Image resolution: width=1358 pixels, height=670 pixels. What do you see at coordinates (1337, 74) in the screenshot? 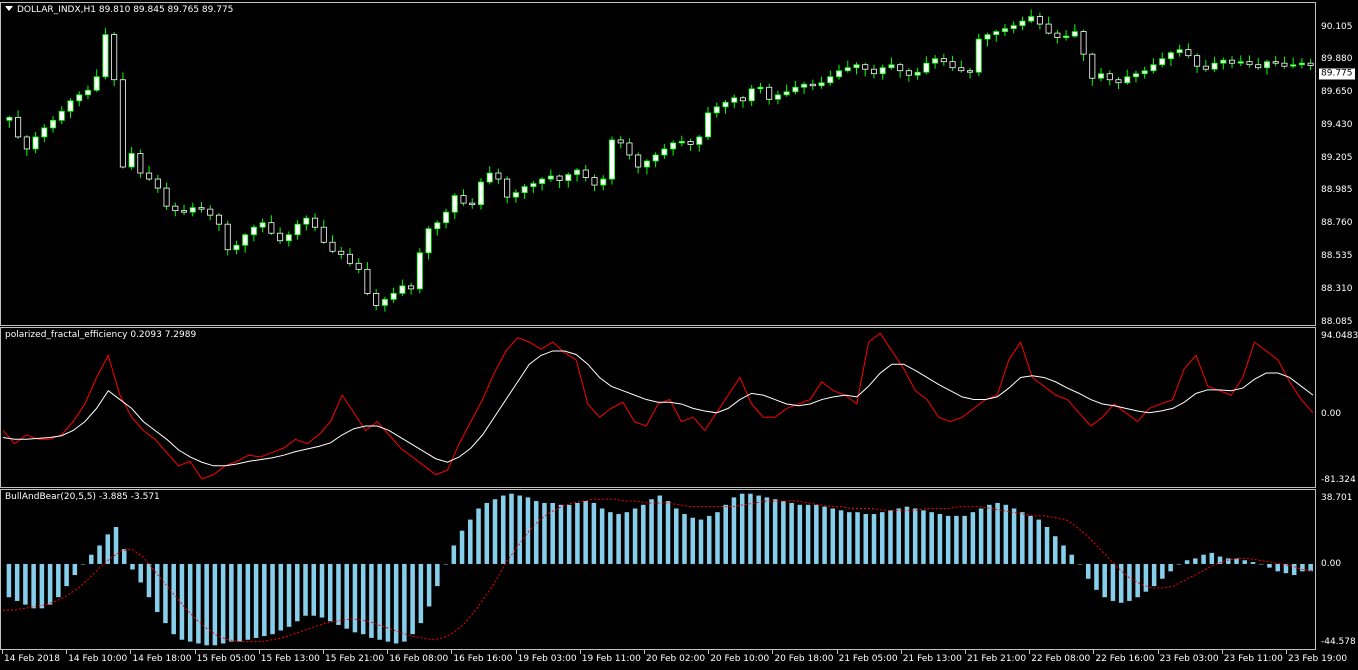
I see `current-price-marker: 89.775` at bounding box center [1337, 74].